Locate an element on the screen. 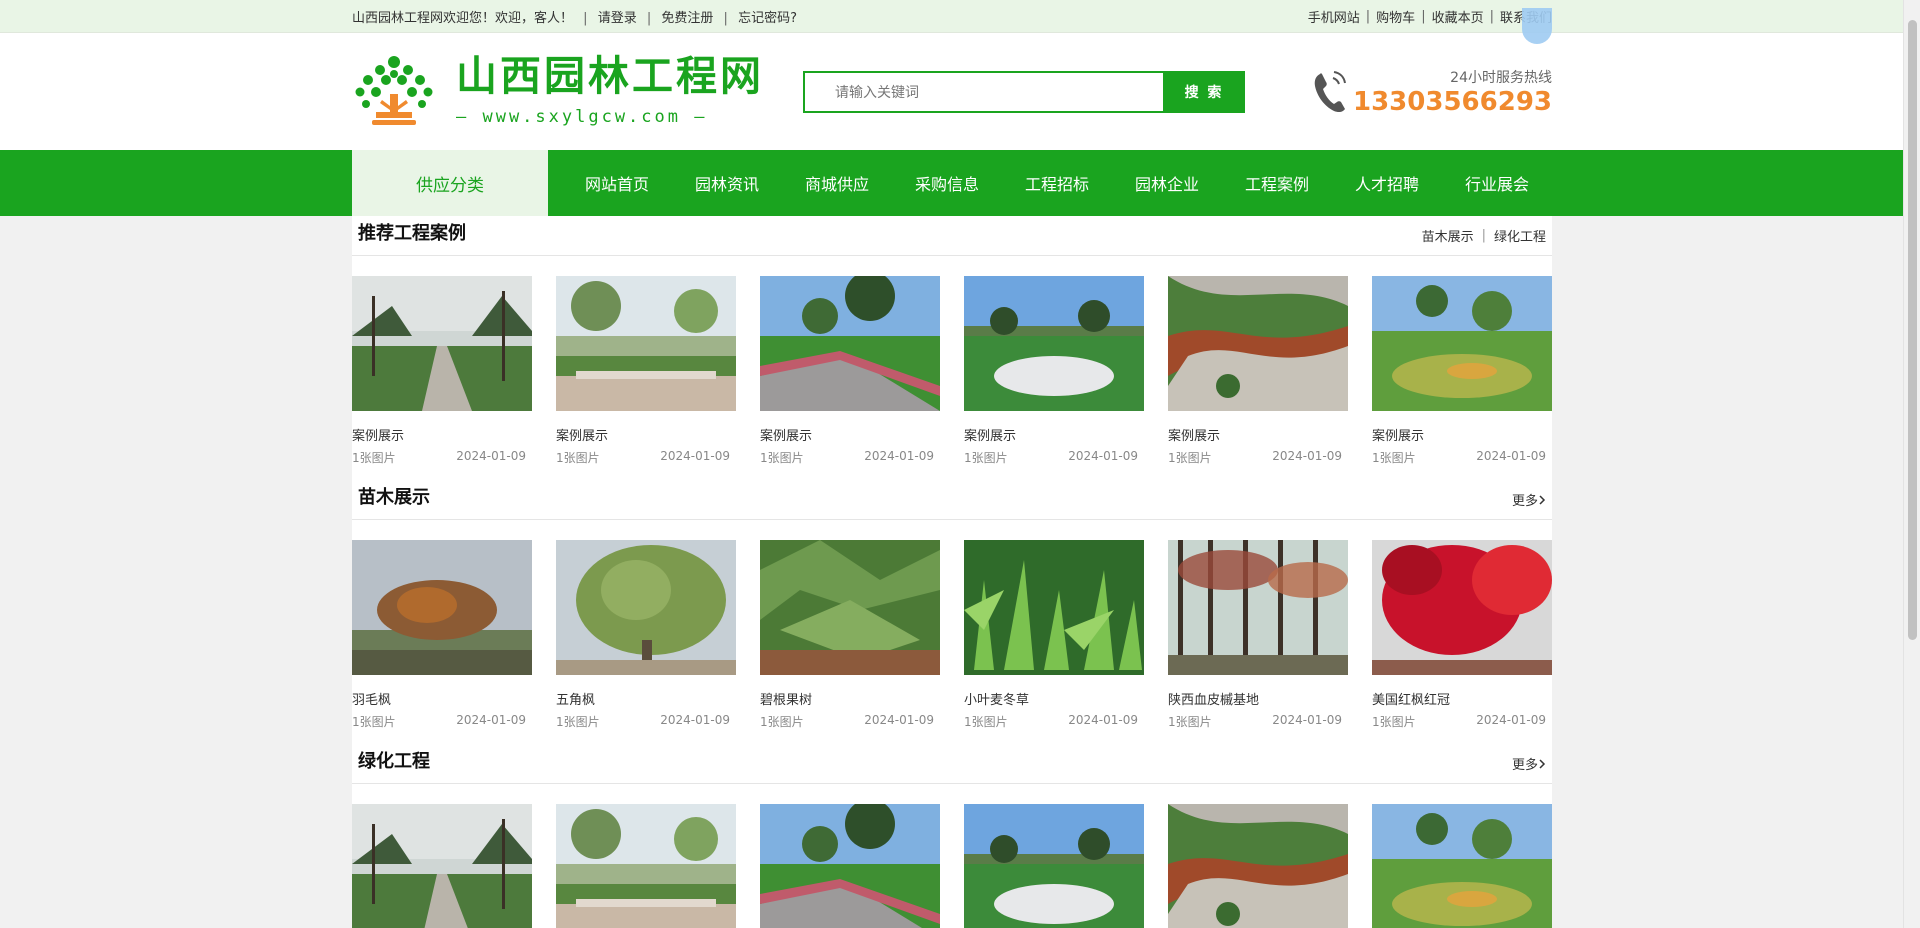 The width and height of the screenshot is (1920, 928). scrollbar-thumb is located at coordinates (1912, 330).